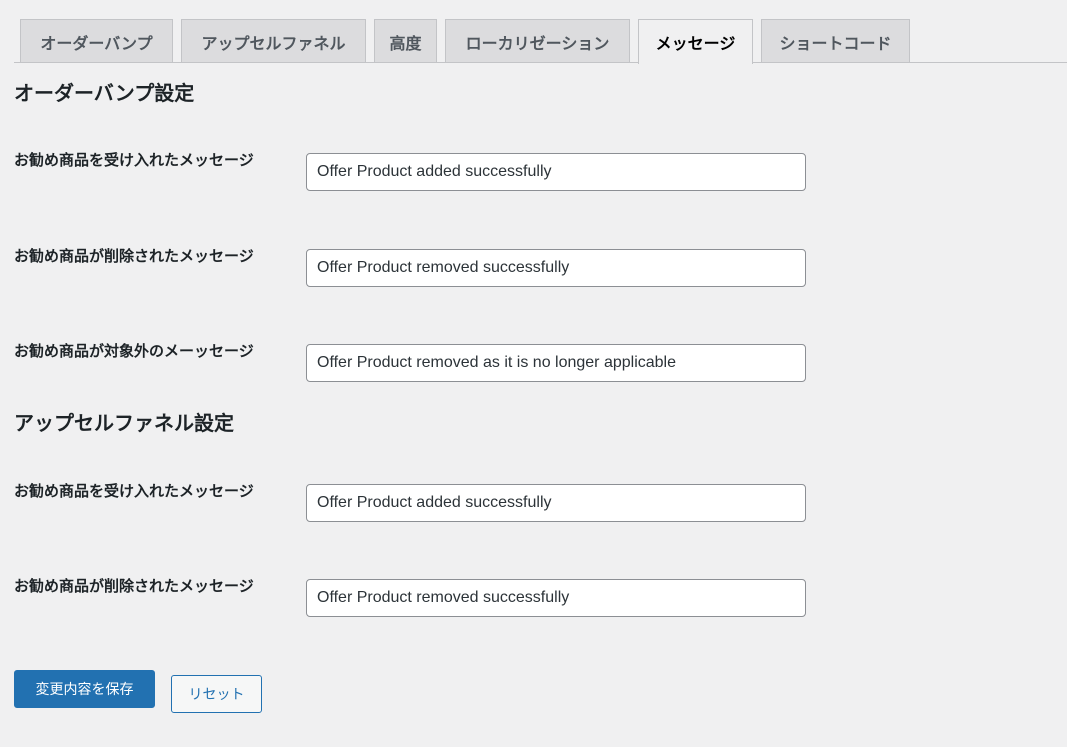 Image resolution: width=1067 pixels, height=747 pixels. I want to click on tab-messages: メッセージ, so click(695, 41).